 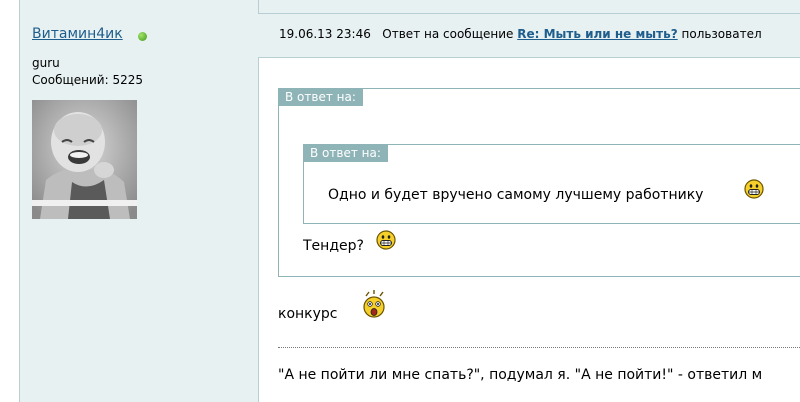 What do you see at coordinates (333, 246) in the screenshot?
I see `quote-outer-text: Тендер?` at bounding box center [333, 246].